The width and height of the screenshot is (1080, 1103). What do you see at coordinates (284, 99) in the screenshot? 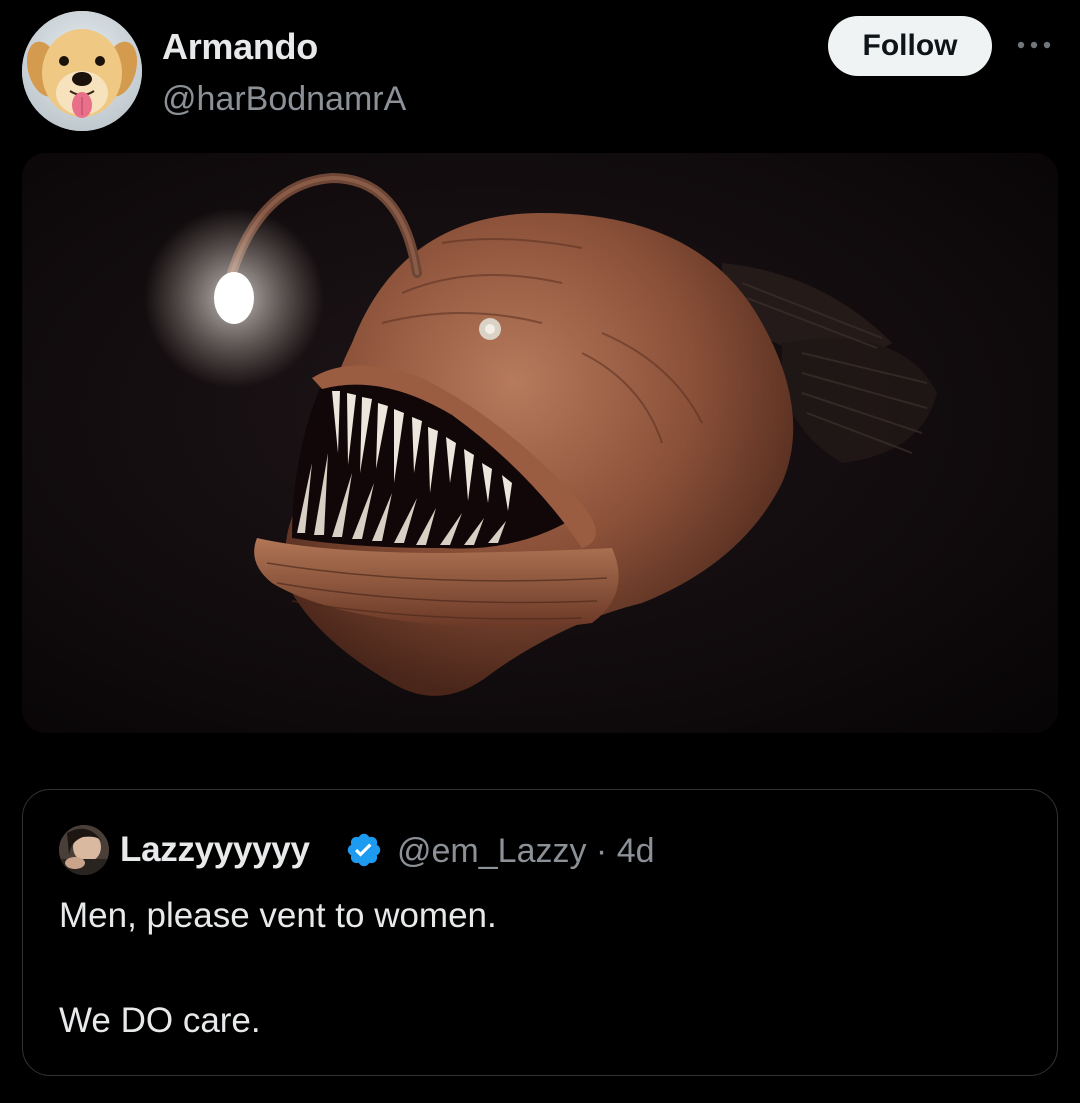
I see `author-handle: @harBodnamrA` at bounding box center [284, 99].